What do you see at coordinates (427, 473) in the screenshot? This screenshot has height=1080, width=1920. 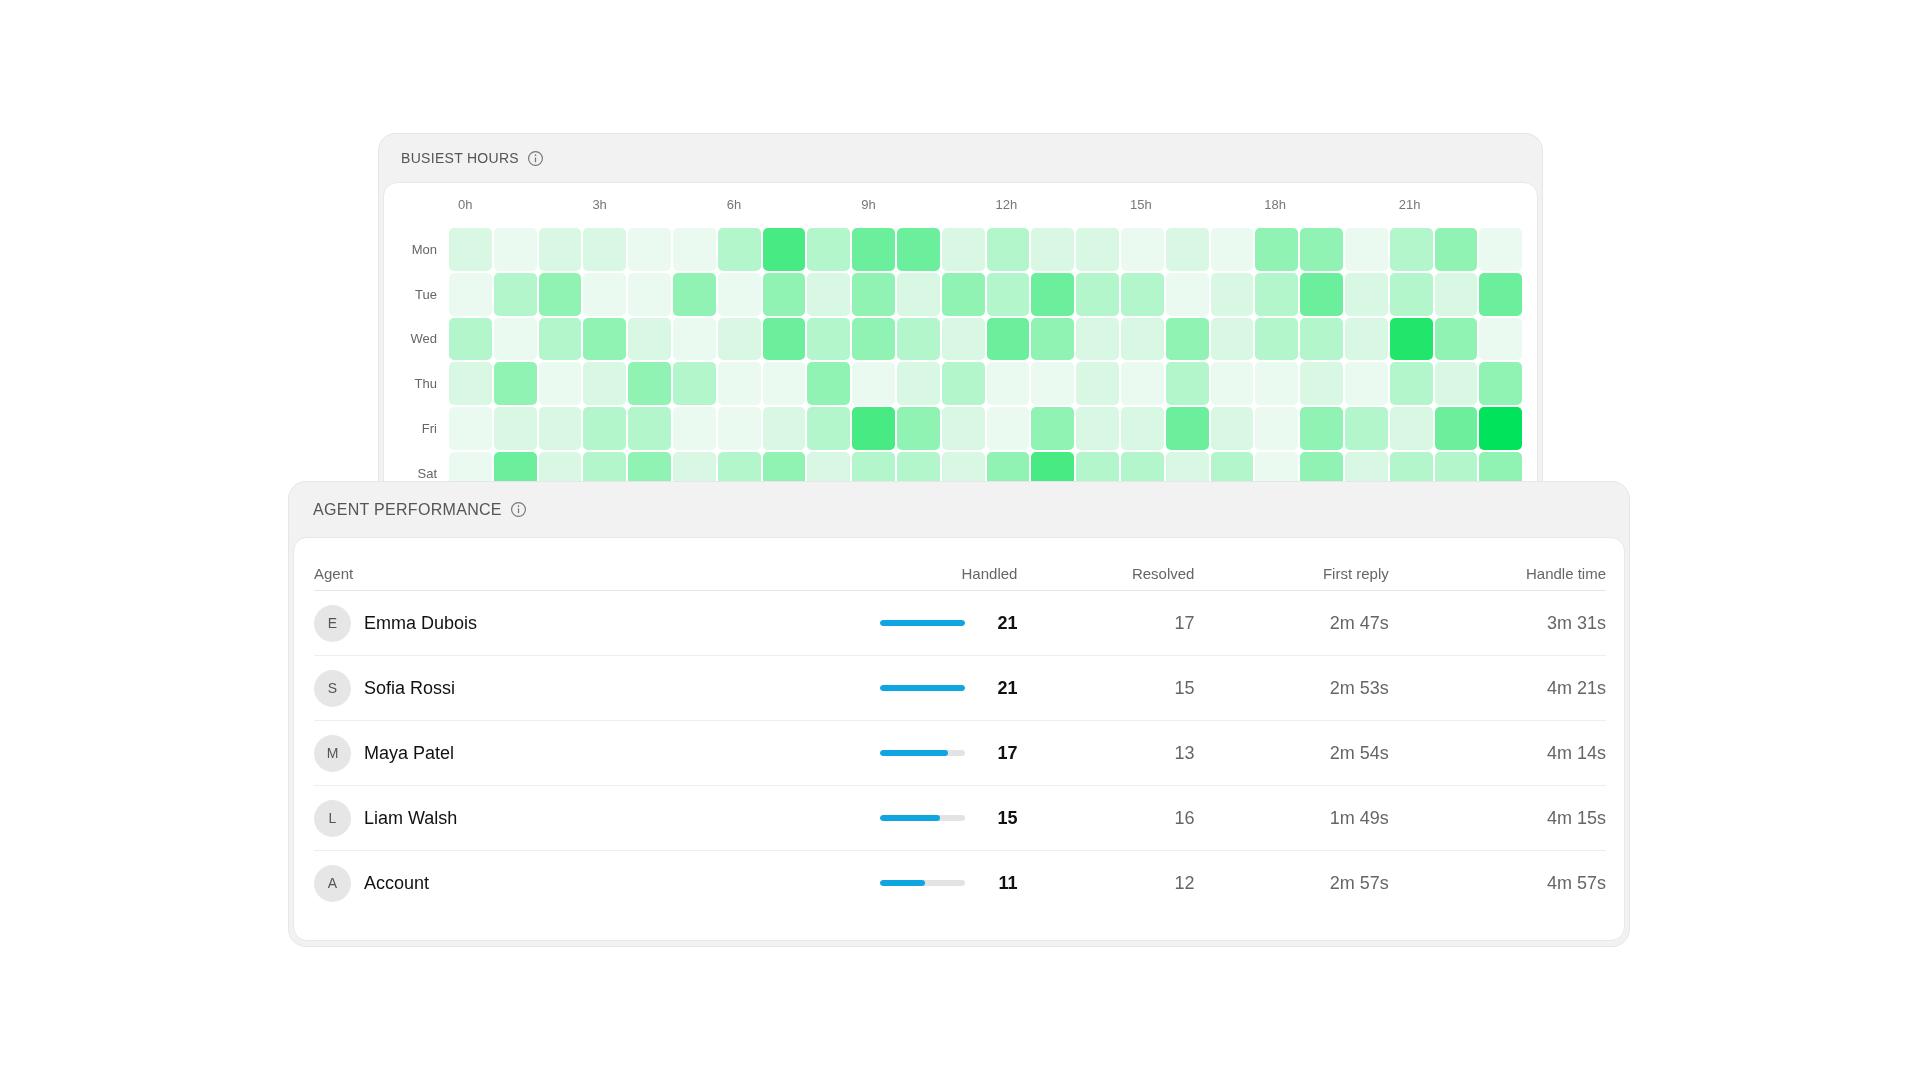 I see `day-label: Sat` at bounding box center [427, 473].